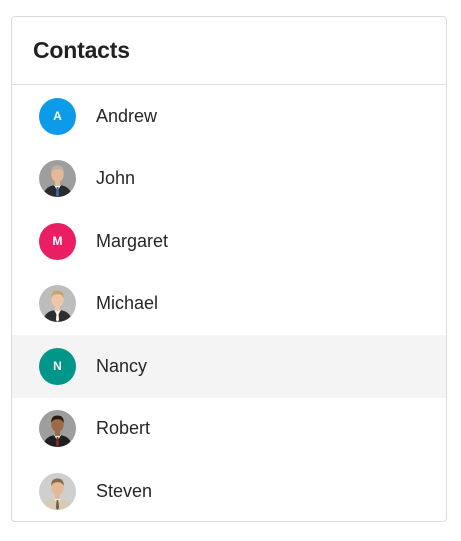 The height and width of the screenshot is (541, 461). Describe the element at coordinates (127, 303) in the screenshot. I see `contact-name: Michael` at that location.